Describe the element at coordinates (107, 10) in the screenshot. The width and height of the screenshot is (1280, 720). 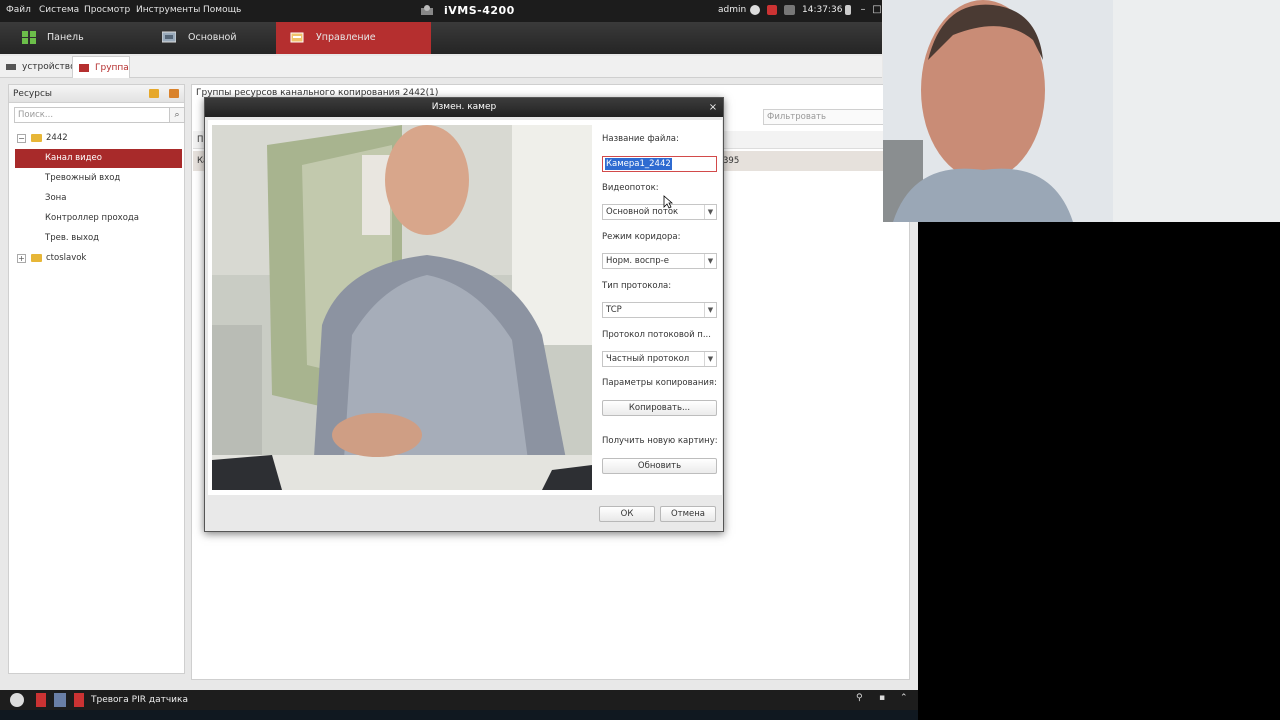
I see `menu-view: Просмотр` at that location.